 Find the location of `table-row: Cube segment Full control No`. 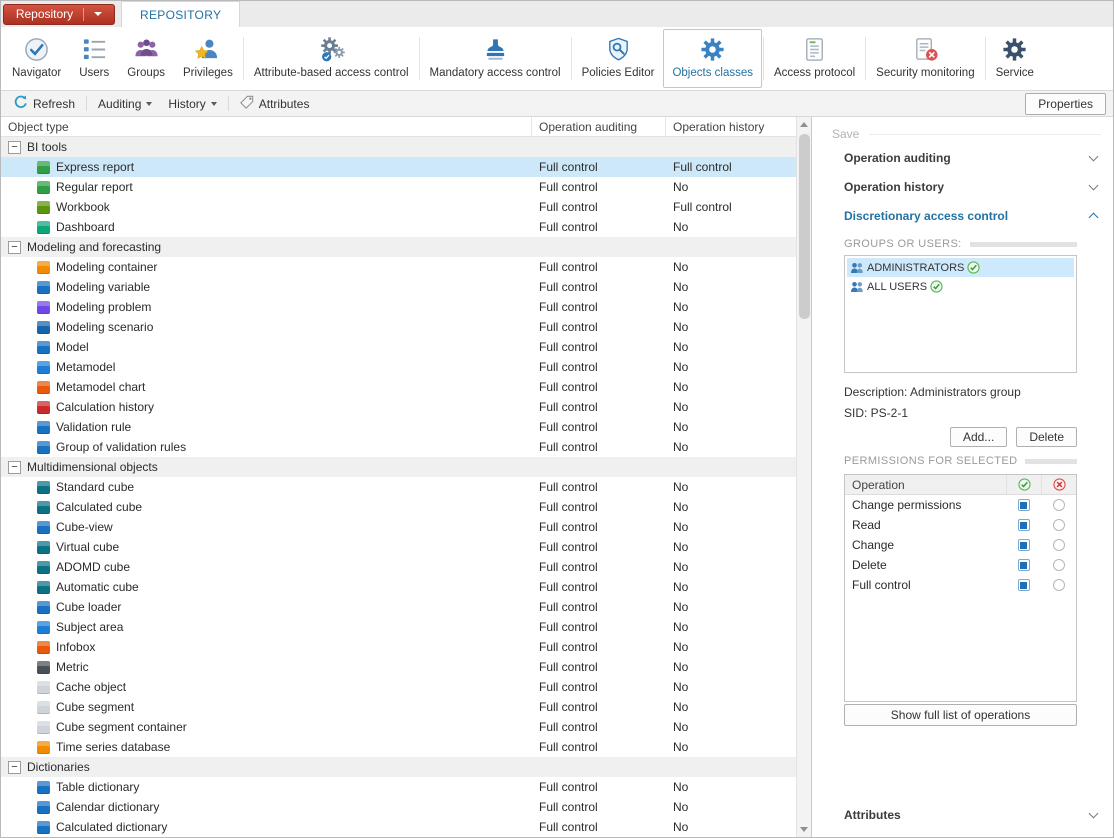

table-row: Cube segment Full control No is located at coordinates (398, 707).